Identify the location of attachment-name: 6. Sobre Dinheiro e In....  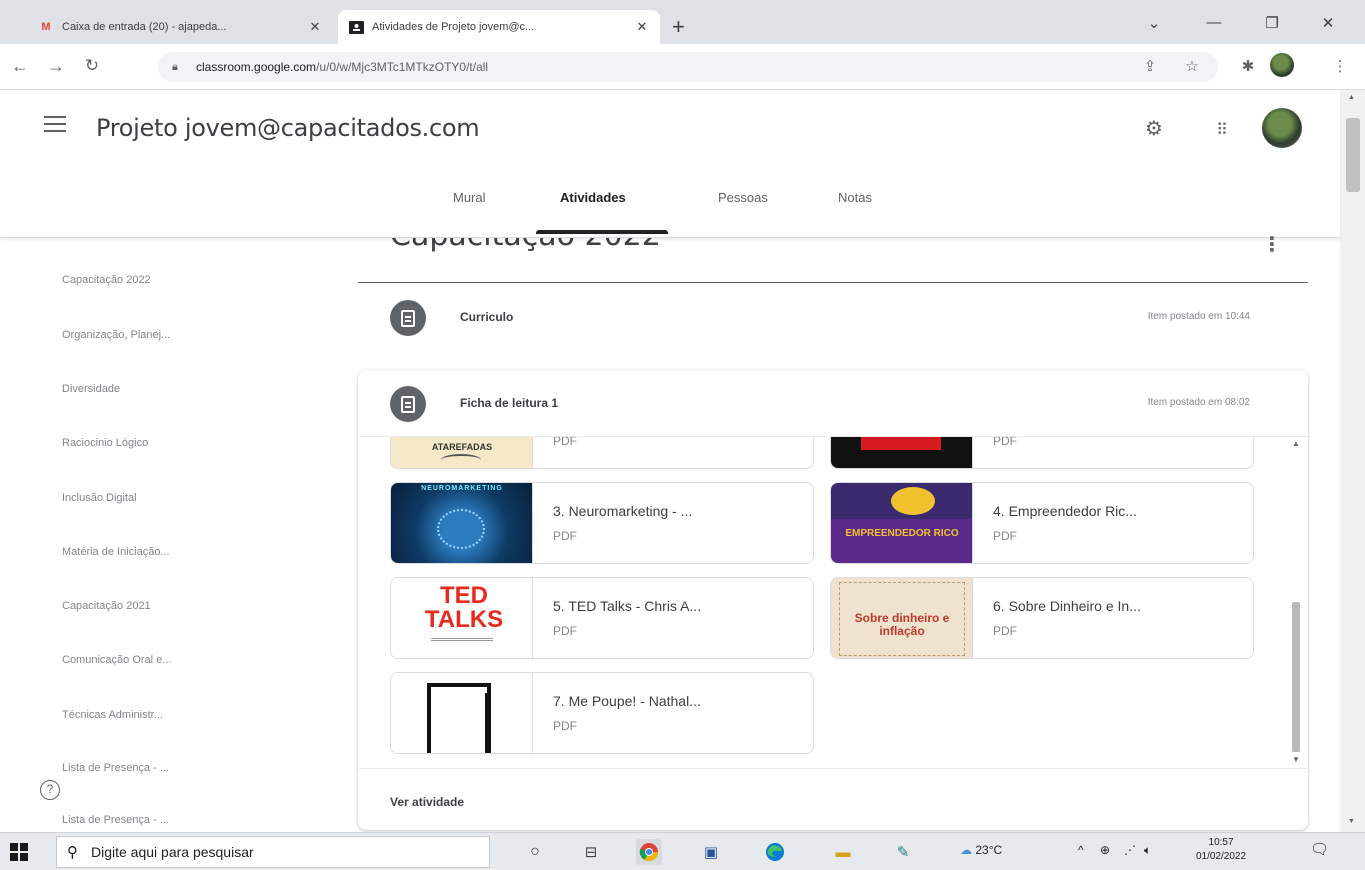
(1067, 606).